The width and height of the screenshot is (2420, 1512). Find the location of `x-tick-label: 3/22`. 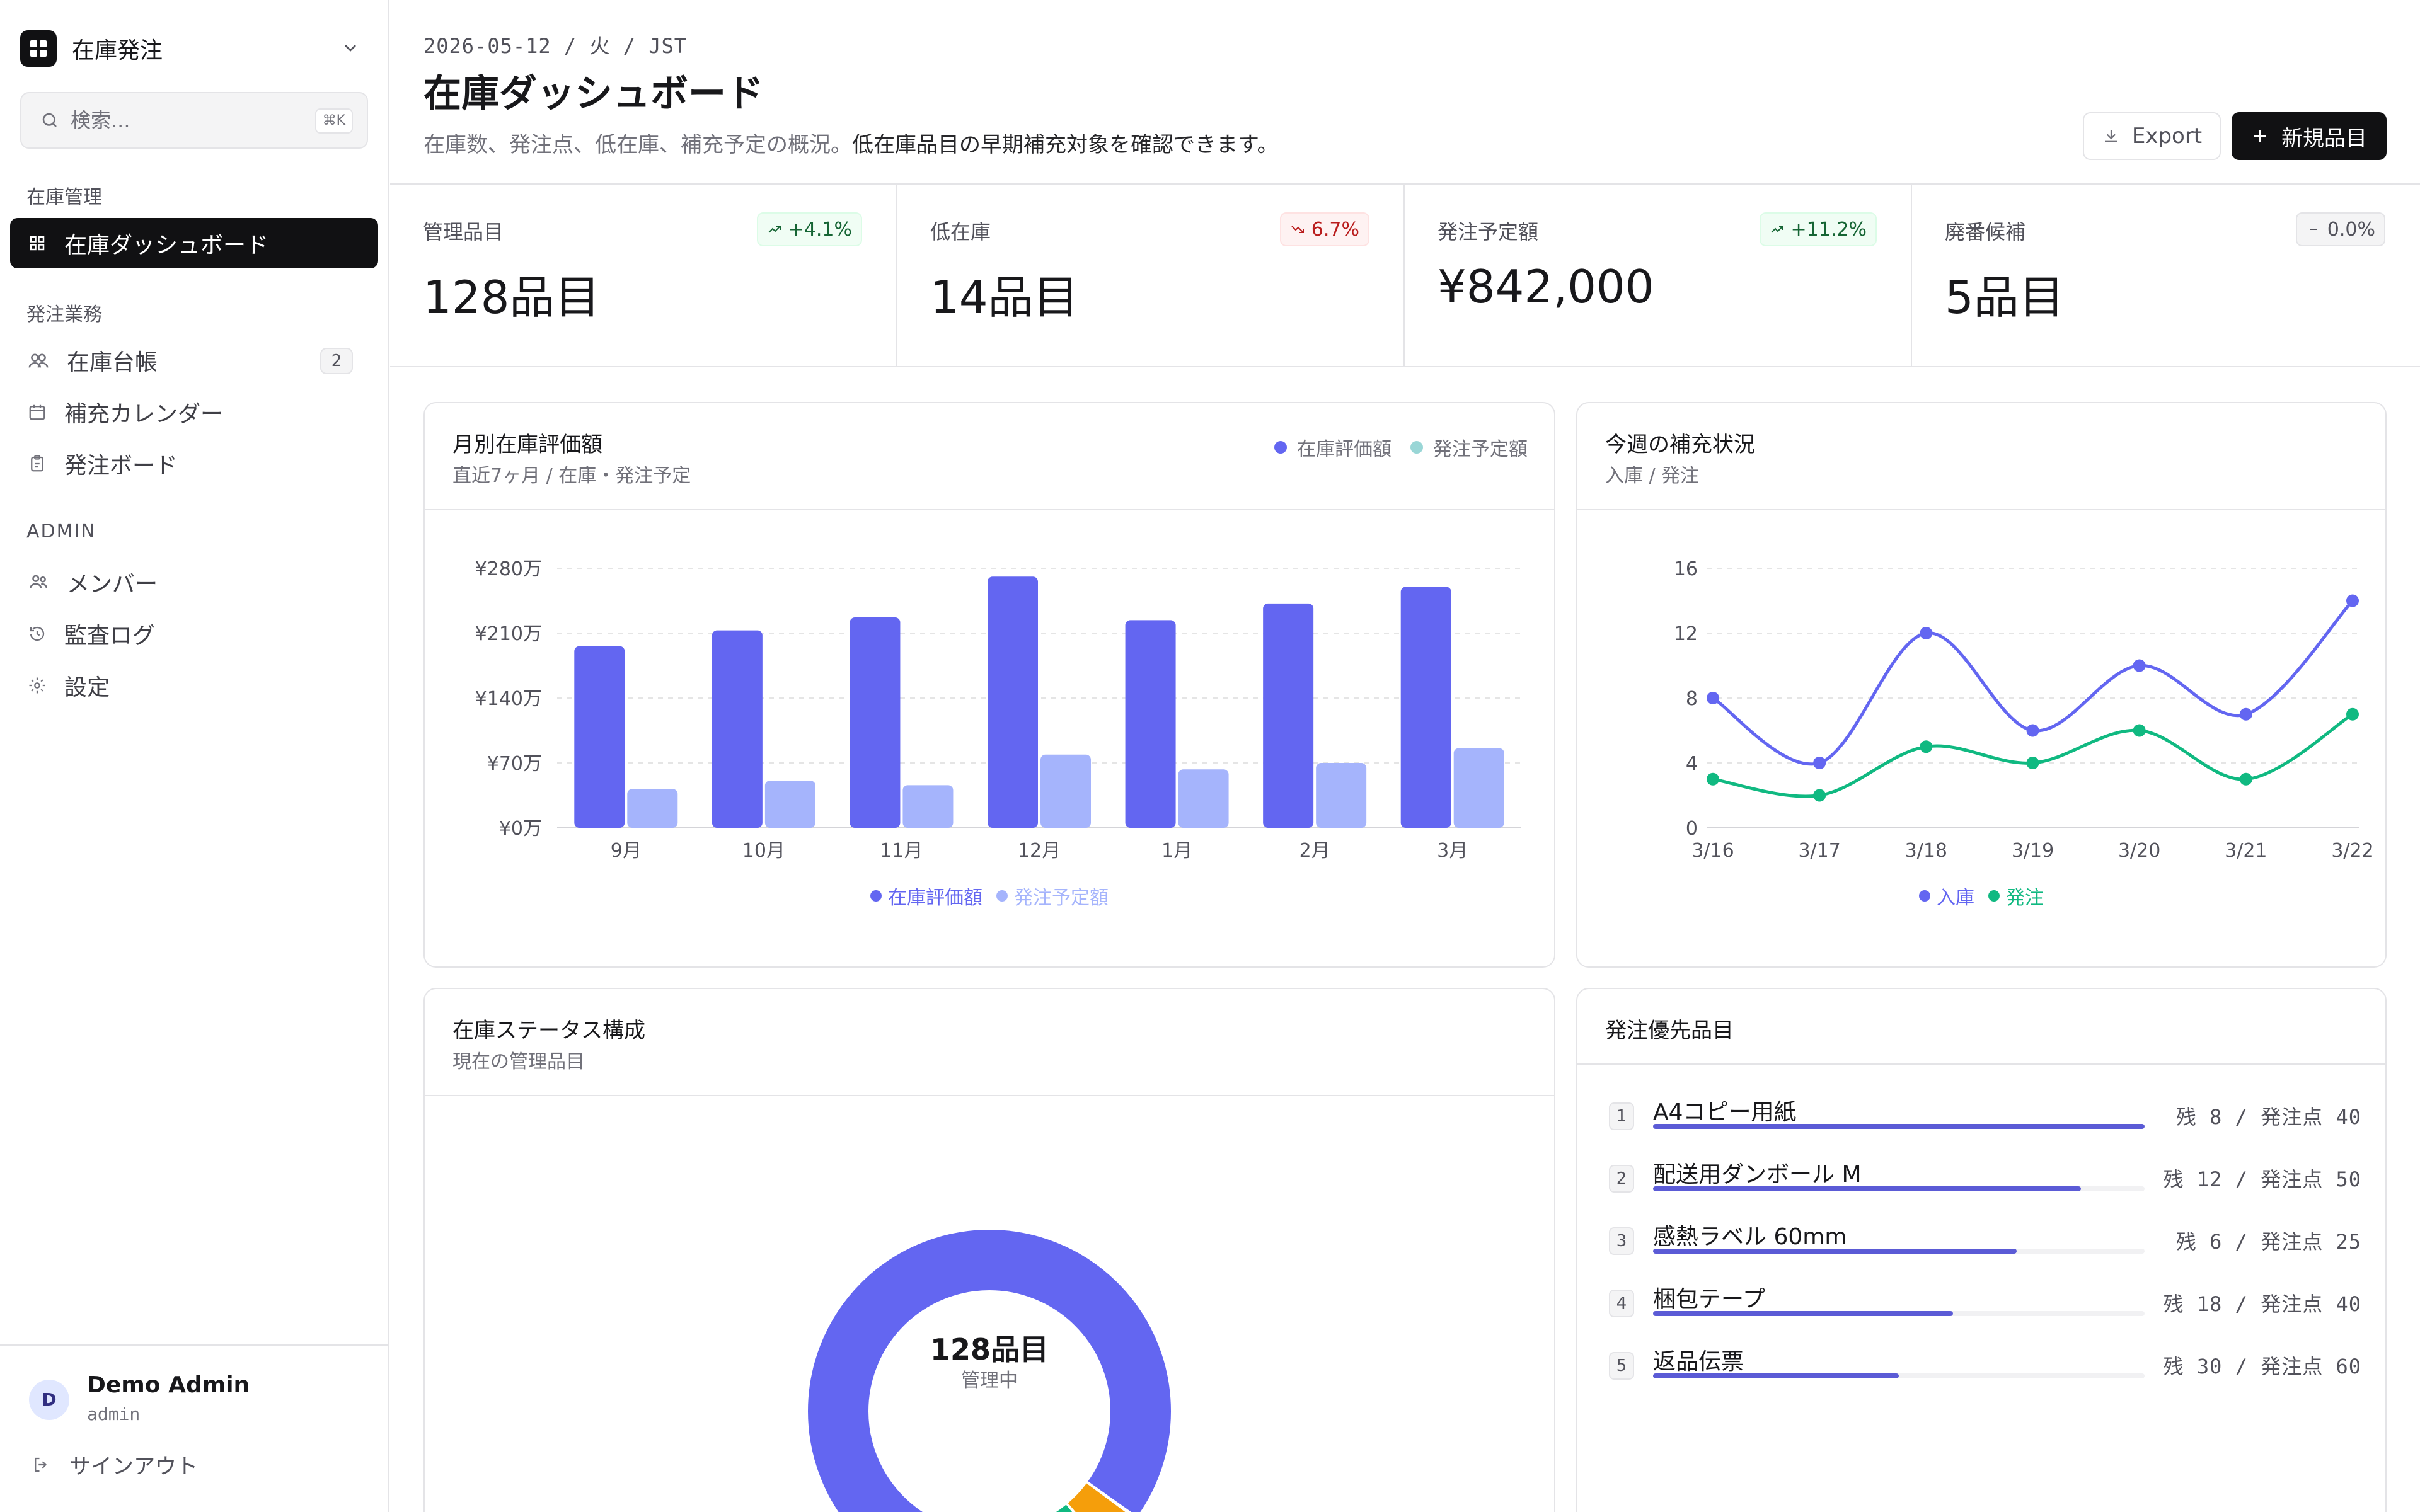

x-tick-label: 3/22 is located at coordinates (2352, 851).